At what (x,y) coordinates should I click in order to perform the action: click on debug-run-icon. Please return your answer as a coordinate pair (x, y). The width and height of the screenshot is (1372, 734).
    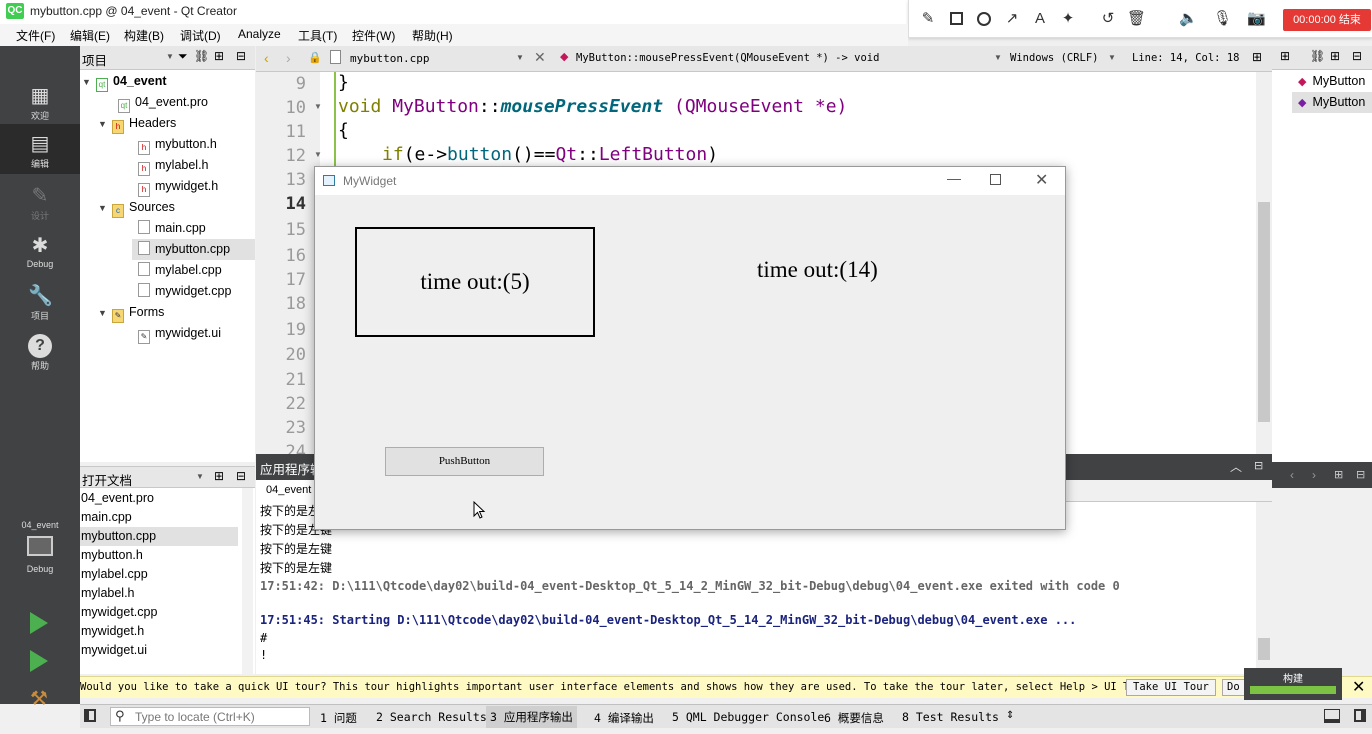
    Looking at the image, I should click on (39, 661).